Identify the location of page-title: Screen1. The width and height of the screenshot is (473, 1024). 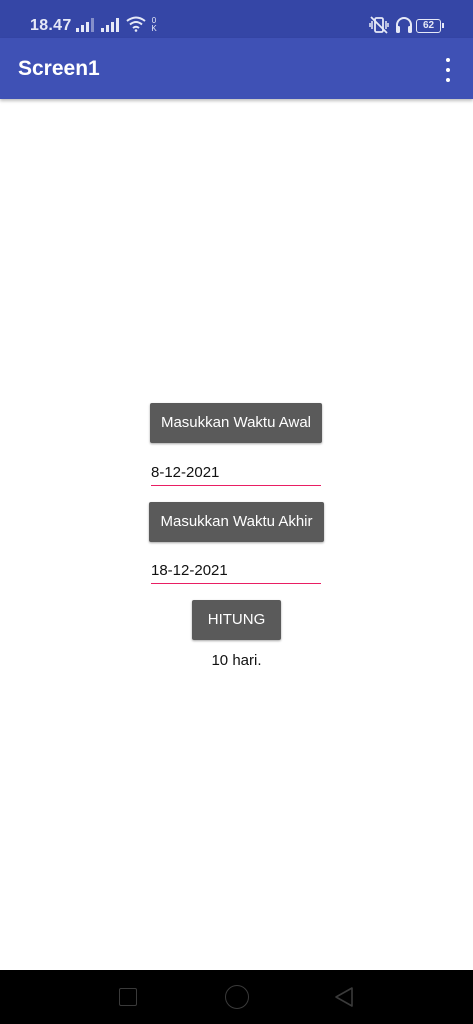
(59, 68).